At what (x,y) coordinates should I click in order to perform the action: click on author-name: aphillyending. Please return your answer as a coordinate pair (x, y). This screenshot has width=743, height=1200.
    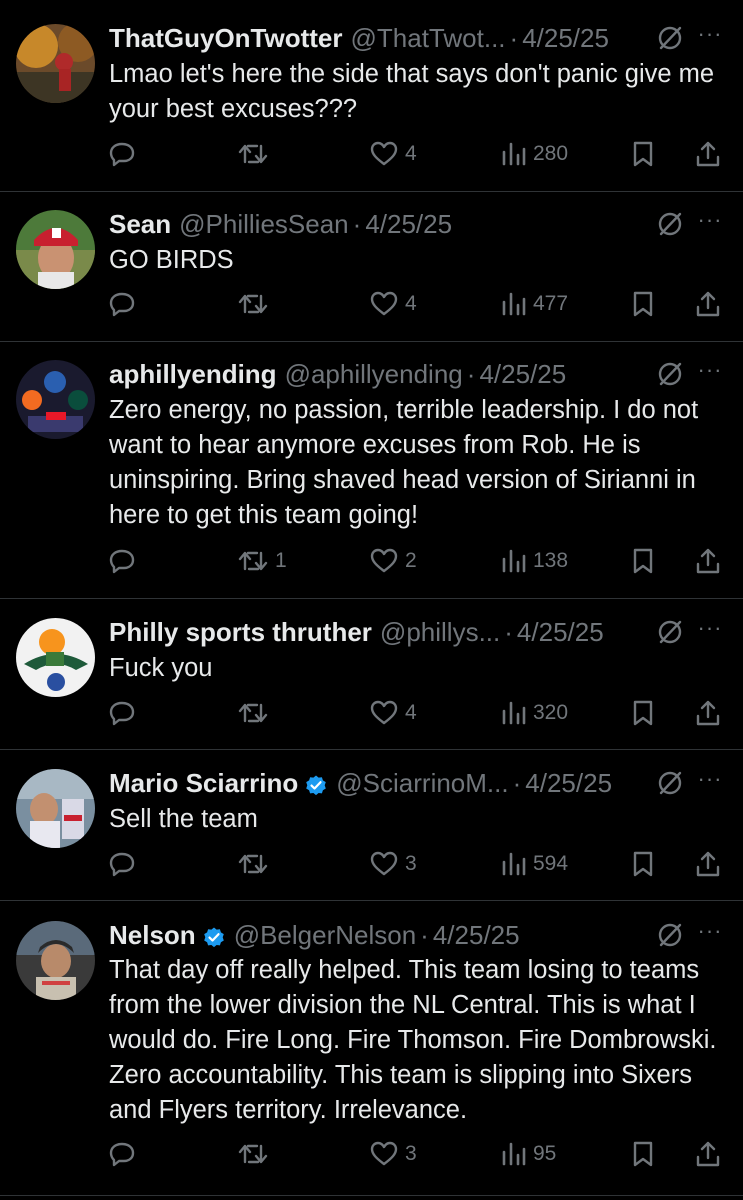
    Looking at the image, I should click on (193, 374).